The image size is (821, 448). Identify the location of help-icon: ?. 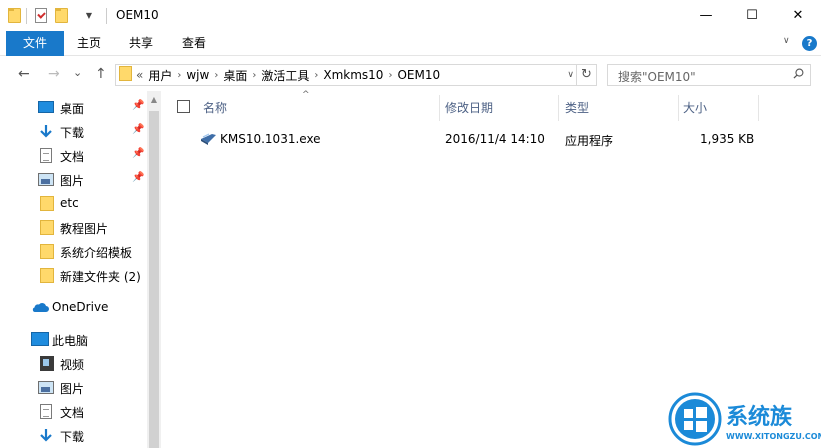
(809, 43).